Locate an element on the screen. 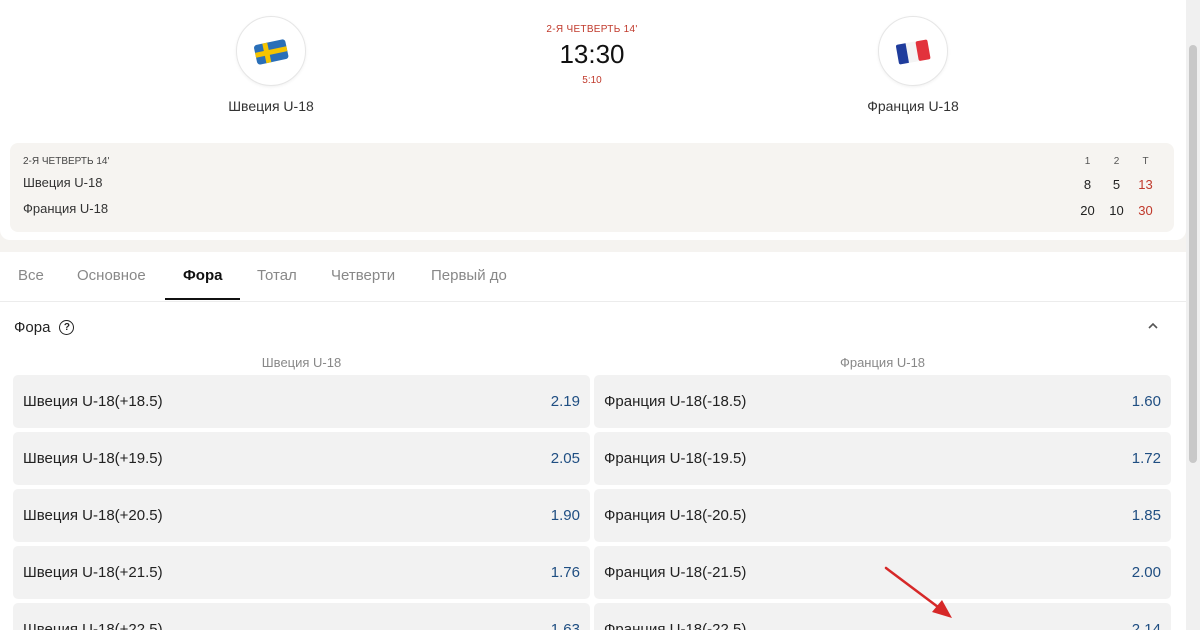 The image size is (1200, 630). odds-label: Швеция U-18(+22.5) is located at coordinates (93, 625).